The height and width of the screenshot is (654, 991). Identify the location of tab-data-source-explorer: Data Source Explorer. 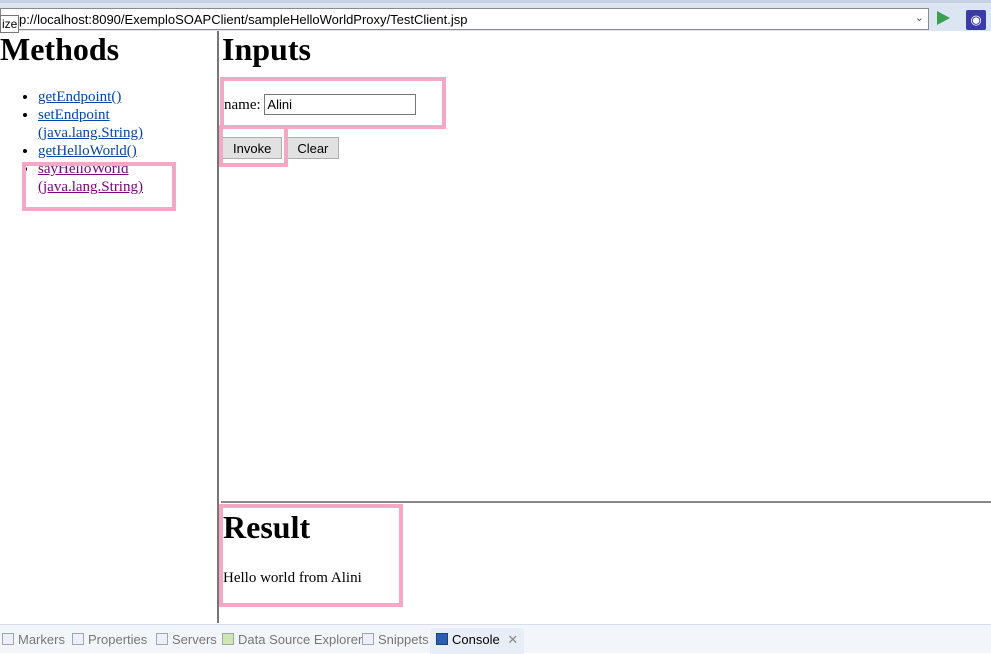
(292, 639).